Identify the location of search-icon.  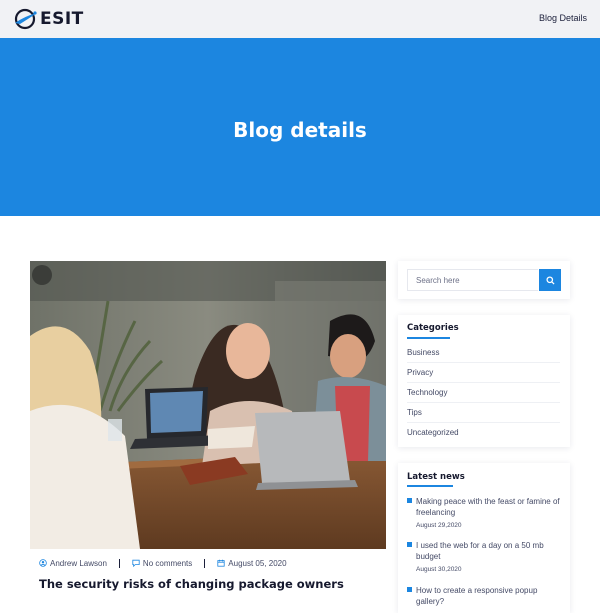
(550, 280).